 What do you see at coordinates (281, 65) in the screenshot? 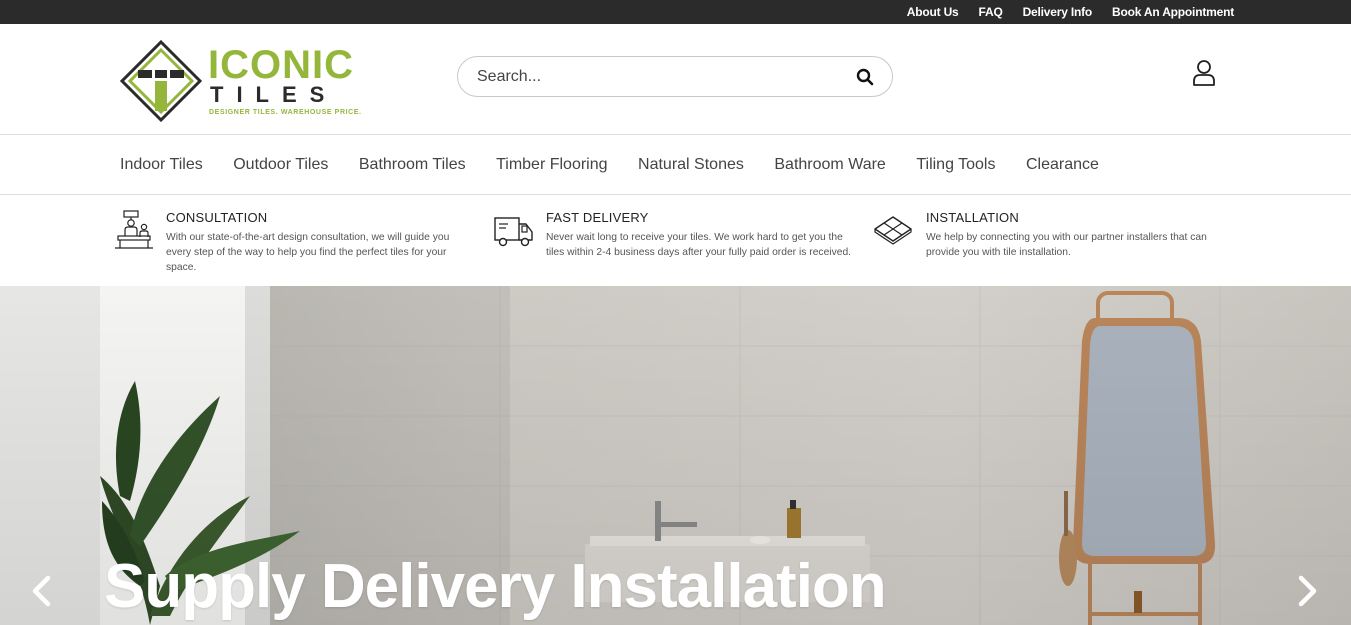
I see `logo-word-iconic: ICONIC` at bounding box center [281, 65].